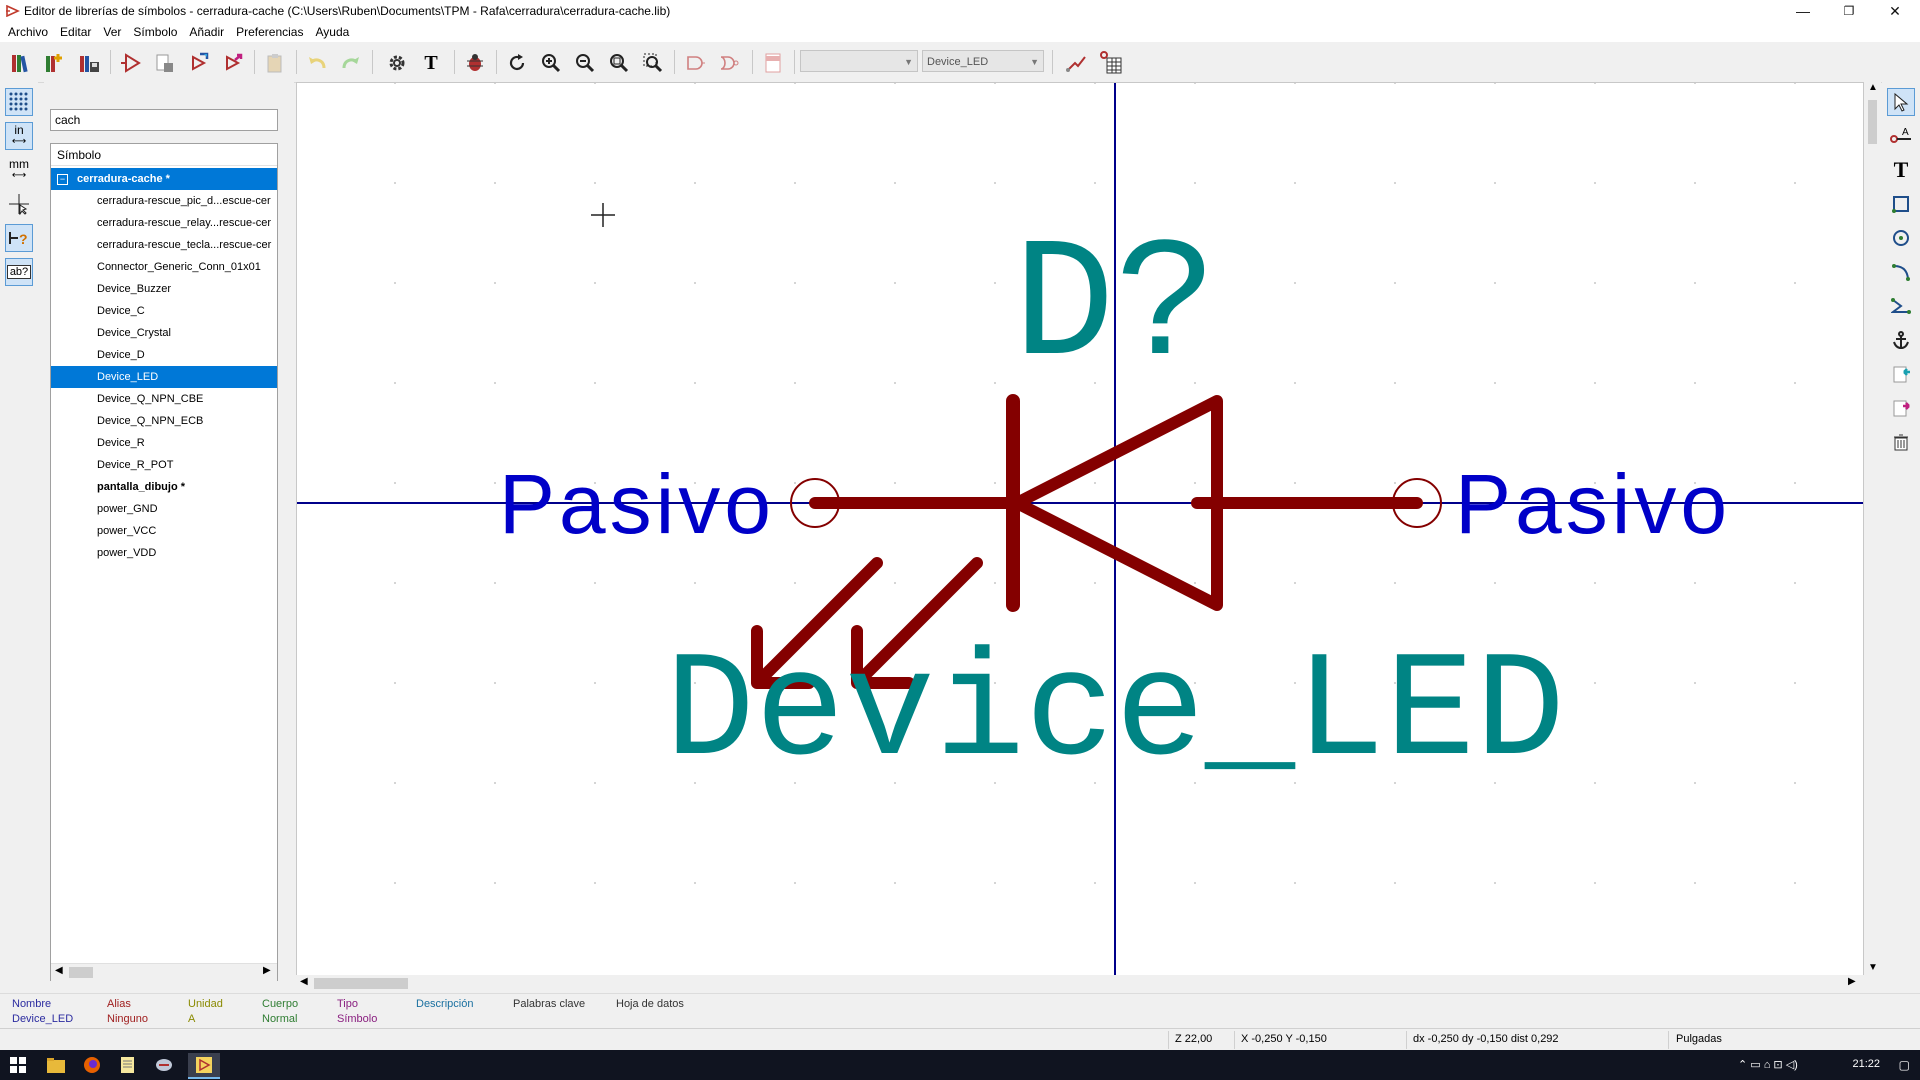 The width and height of the screenshot is (1920, 1080). What do you see at coordinates (81, 972) in the screenshot?
I see `scroll-thumb` at bounding box center [81, 972].